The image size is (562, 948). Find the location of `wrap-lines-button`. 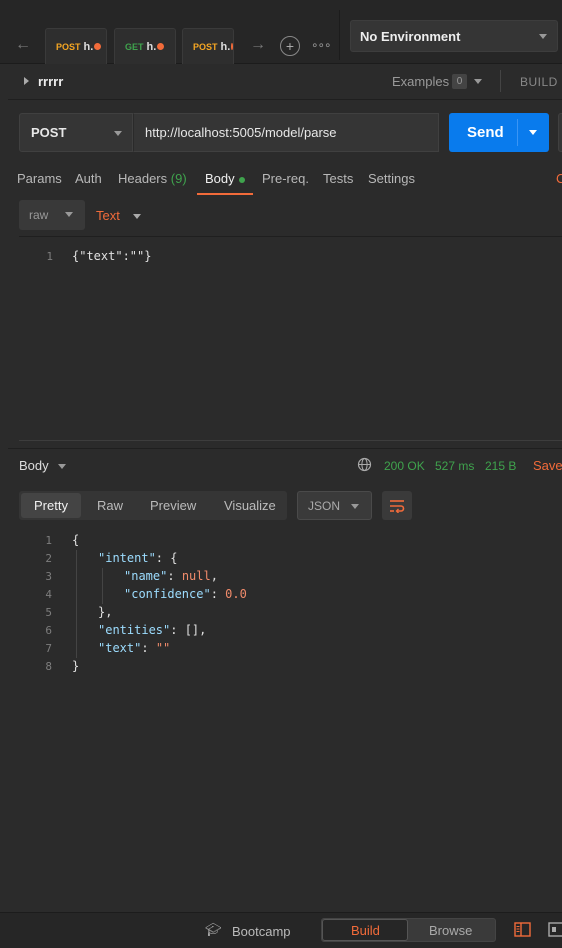

wrap-lines-button is located at coordinates (397, 505).